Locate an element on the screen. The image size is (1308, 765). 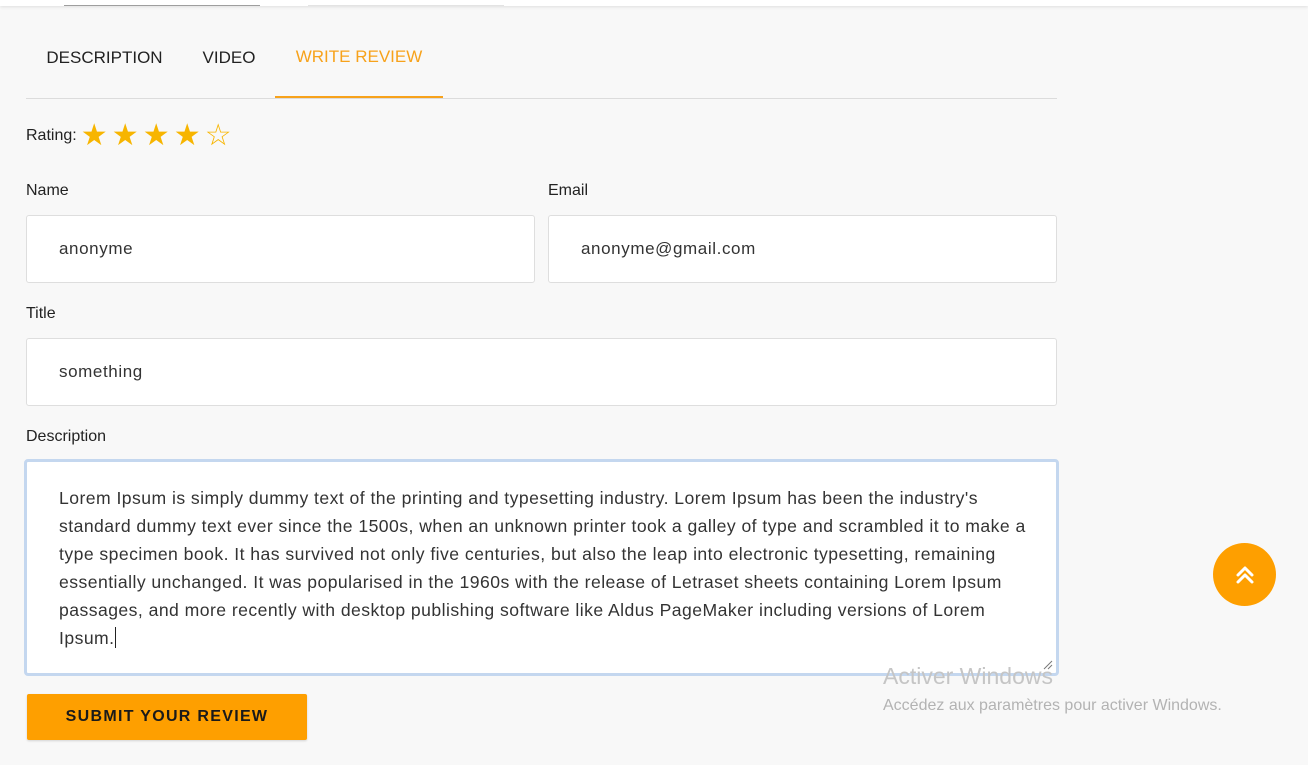
title-value: something is located at coordinates (101, 371).